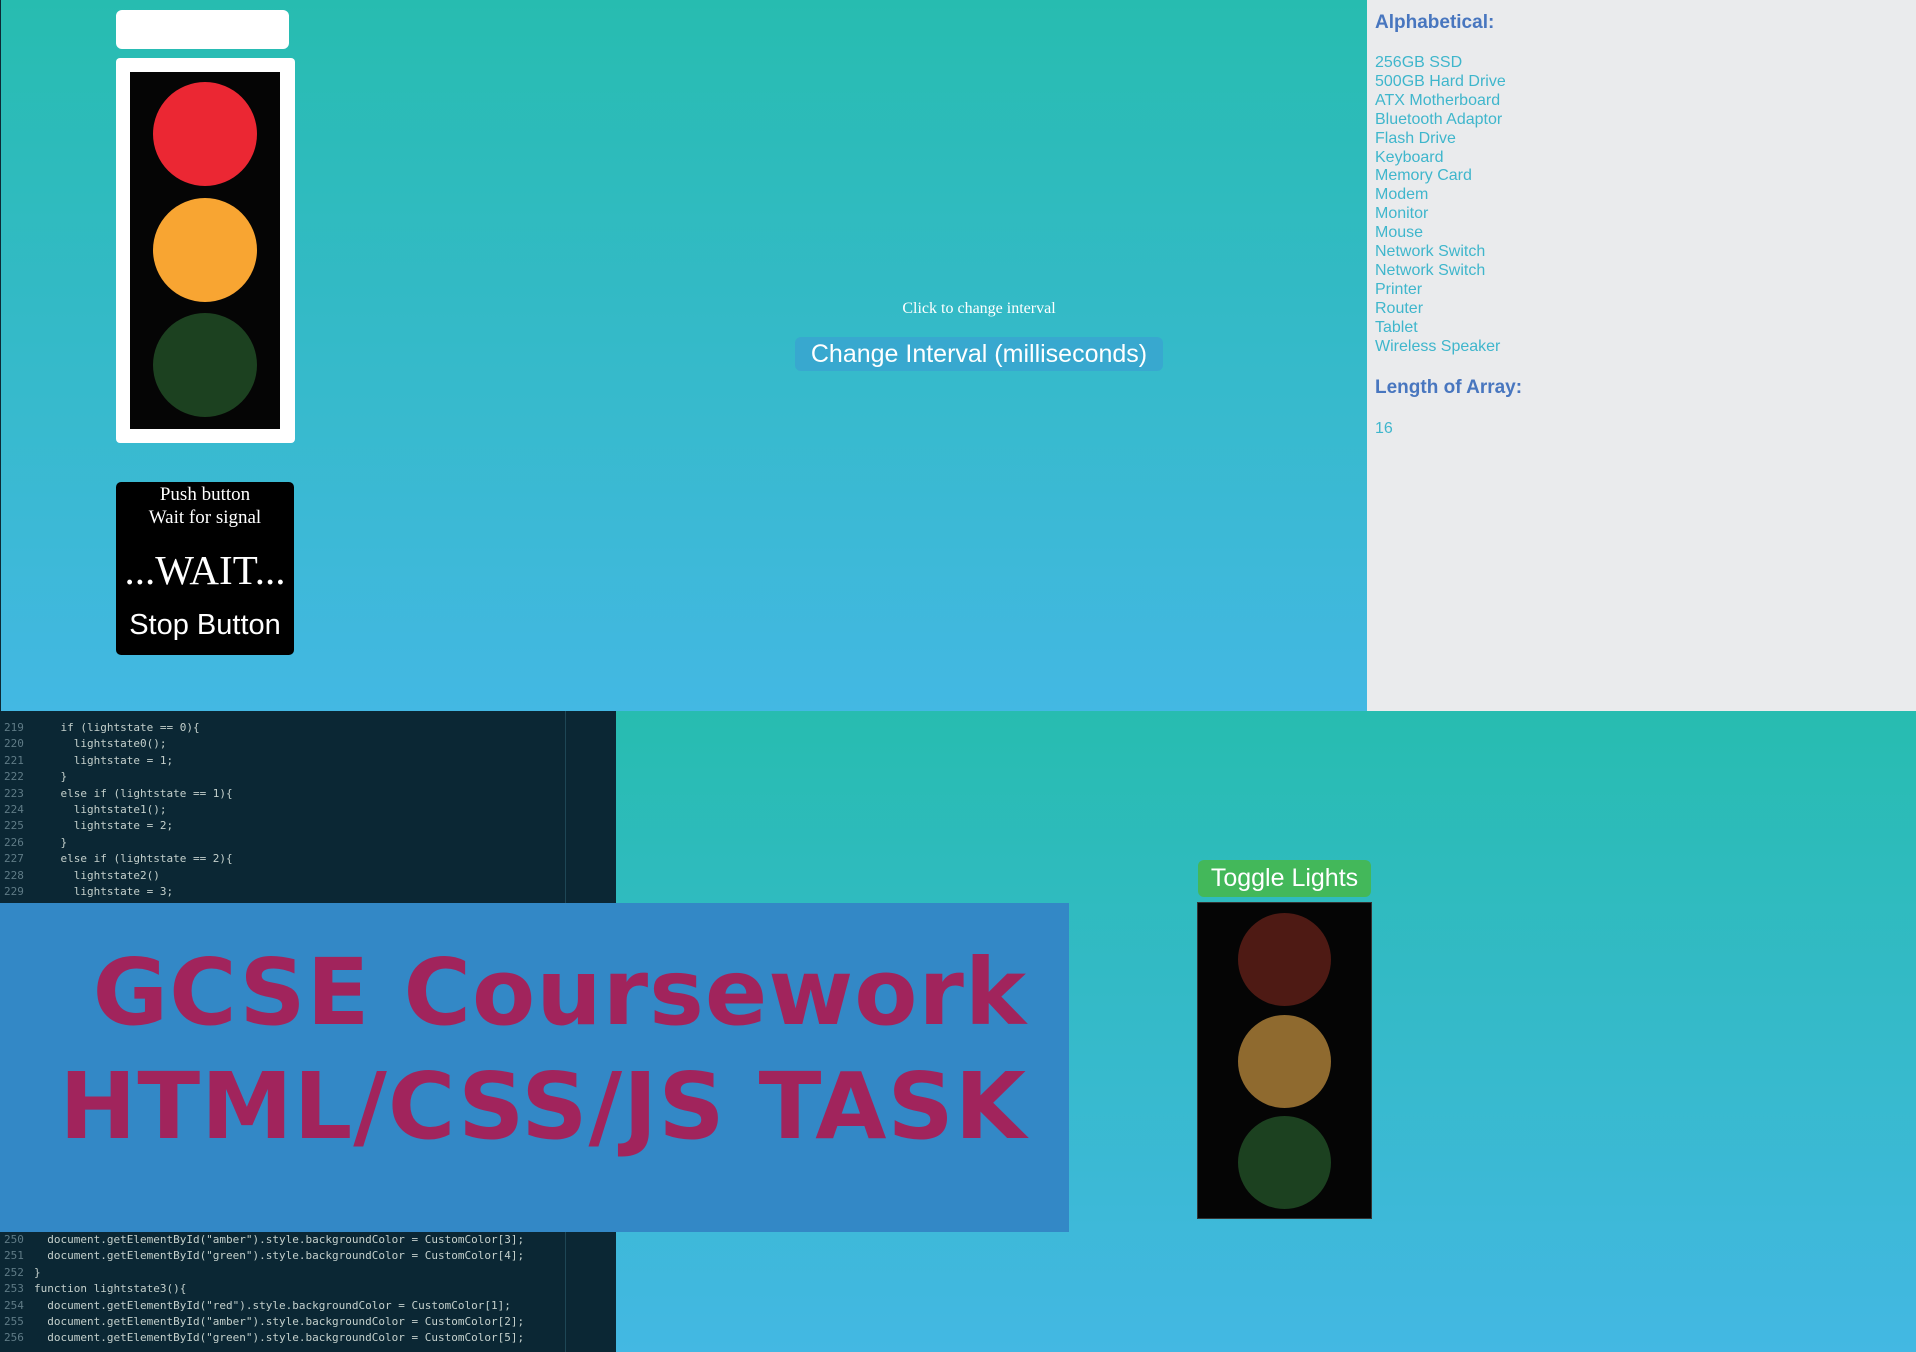  Describe the element at coordinates (14, 760) in the screenshot. I see `line-number: 221` at that location.